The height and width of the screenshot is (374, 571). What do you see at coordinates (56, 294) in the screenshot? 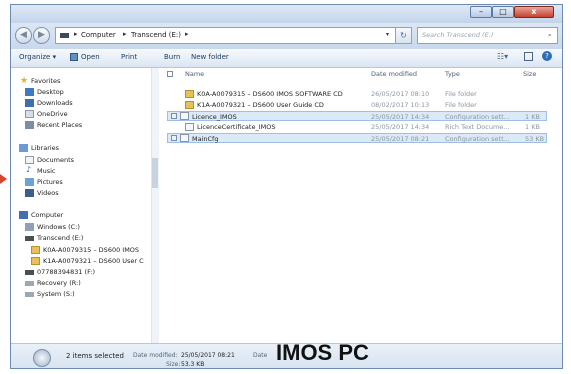
I see `nav-system-s: System (S:)` at bounding box center [56, 294].